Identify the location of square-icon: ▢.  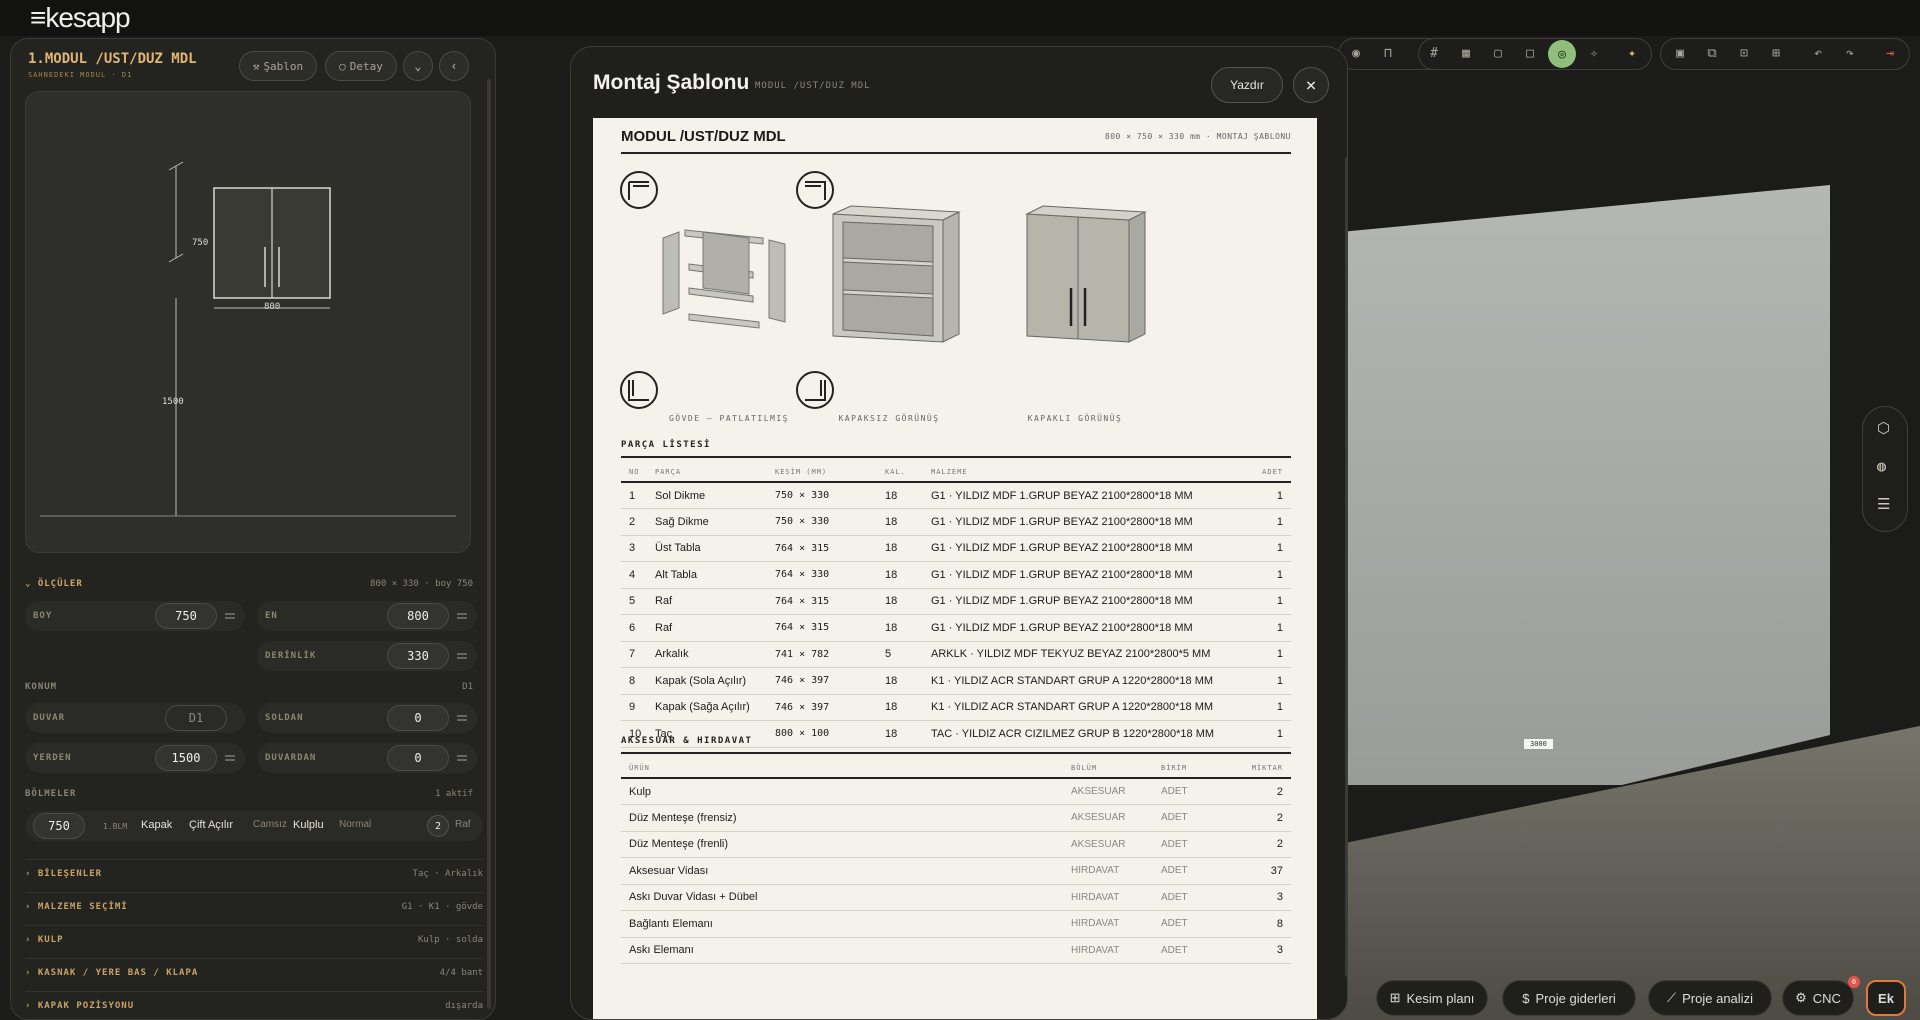
(1498, 53).